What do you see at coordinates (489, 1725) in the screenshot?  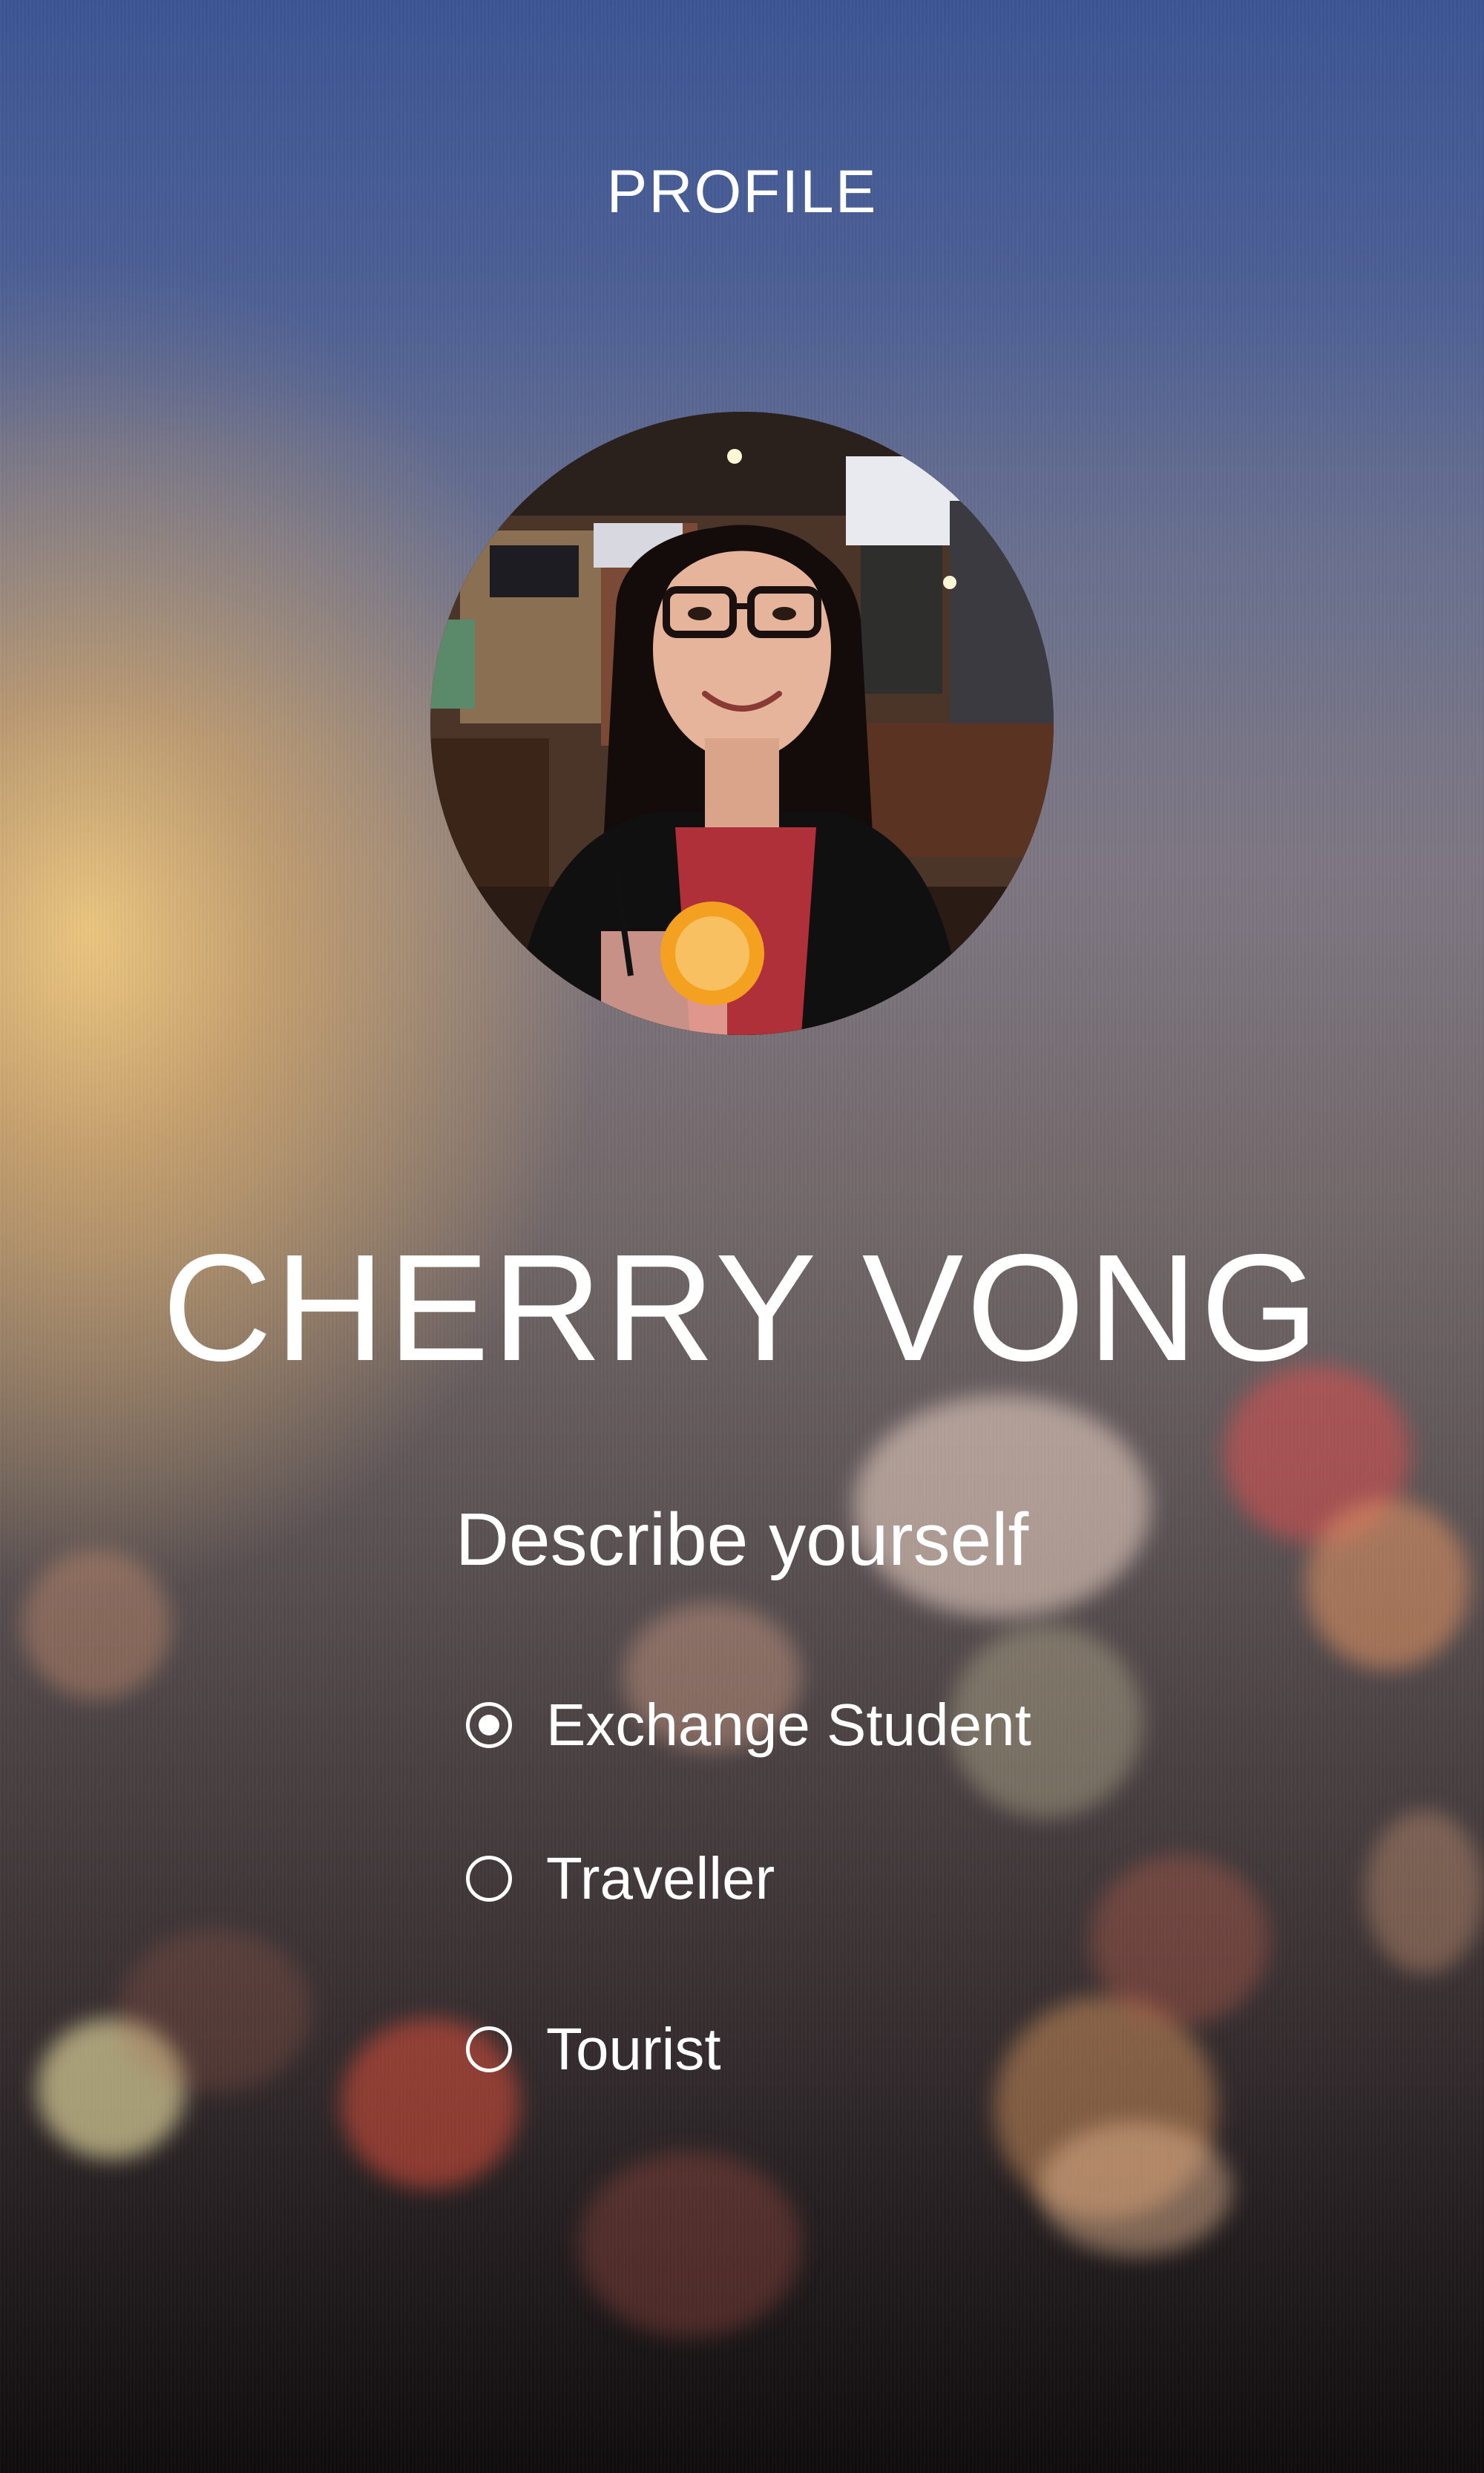 I see `radio-selected-icon` at bounding box center [489, 1725].